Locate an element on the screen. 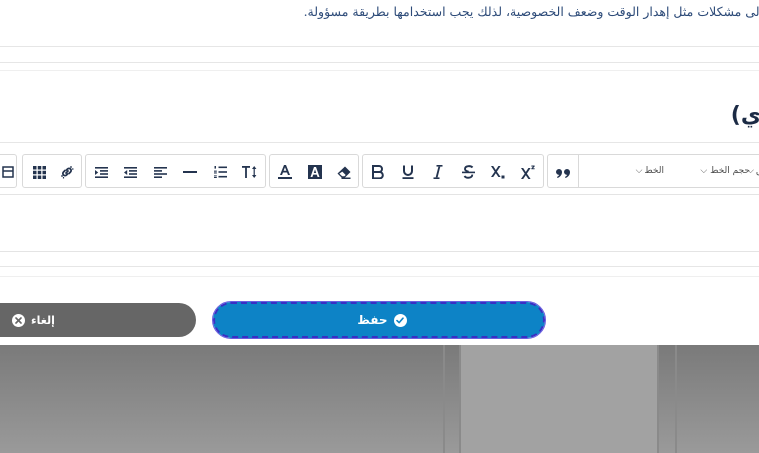 The height and width of the screenshot is (453, 759). cancel-button: إلغاء is located at coordinates (98, 320).